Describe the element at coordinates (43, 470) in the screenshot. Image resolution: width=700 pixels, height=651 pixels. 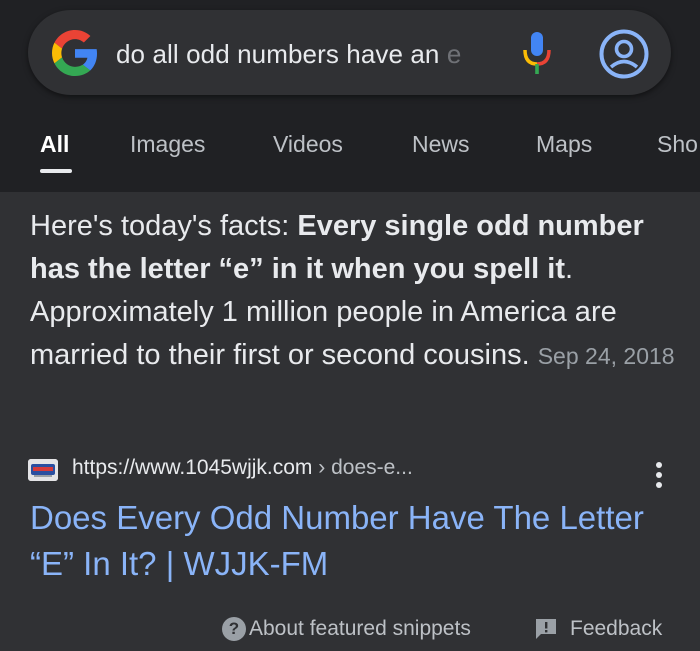
I see `site-favicon` at that location.